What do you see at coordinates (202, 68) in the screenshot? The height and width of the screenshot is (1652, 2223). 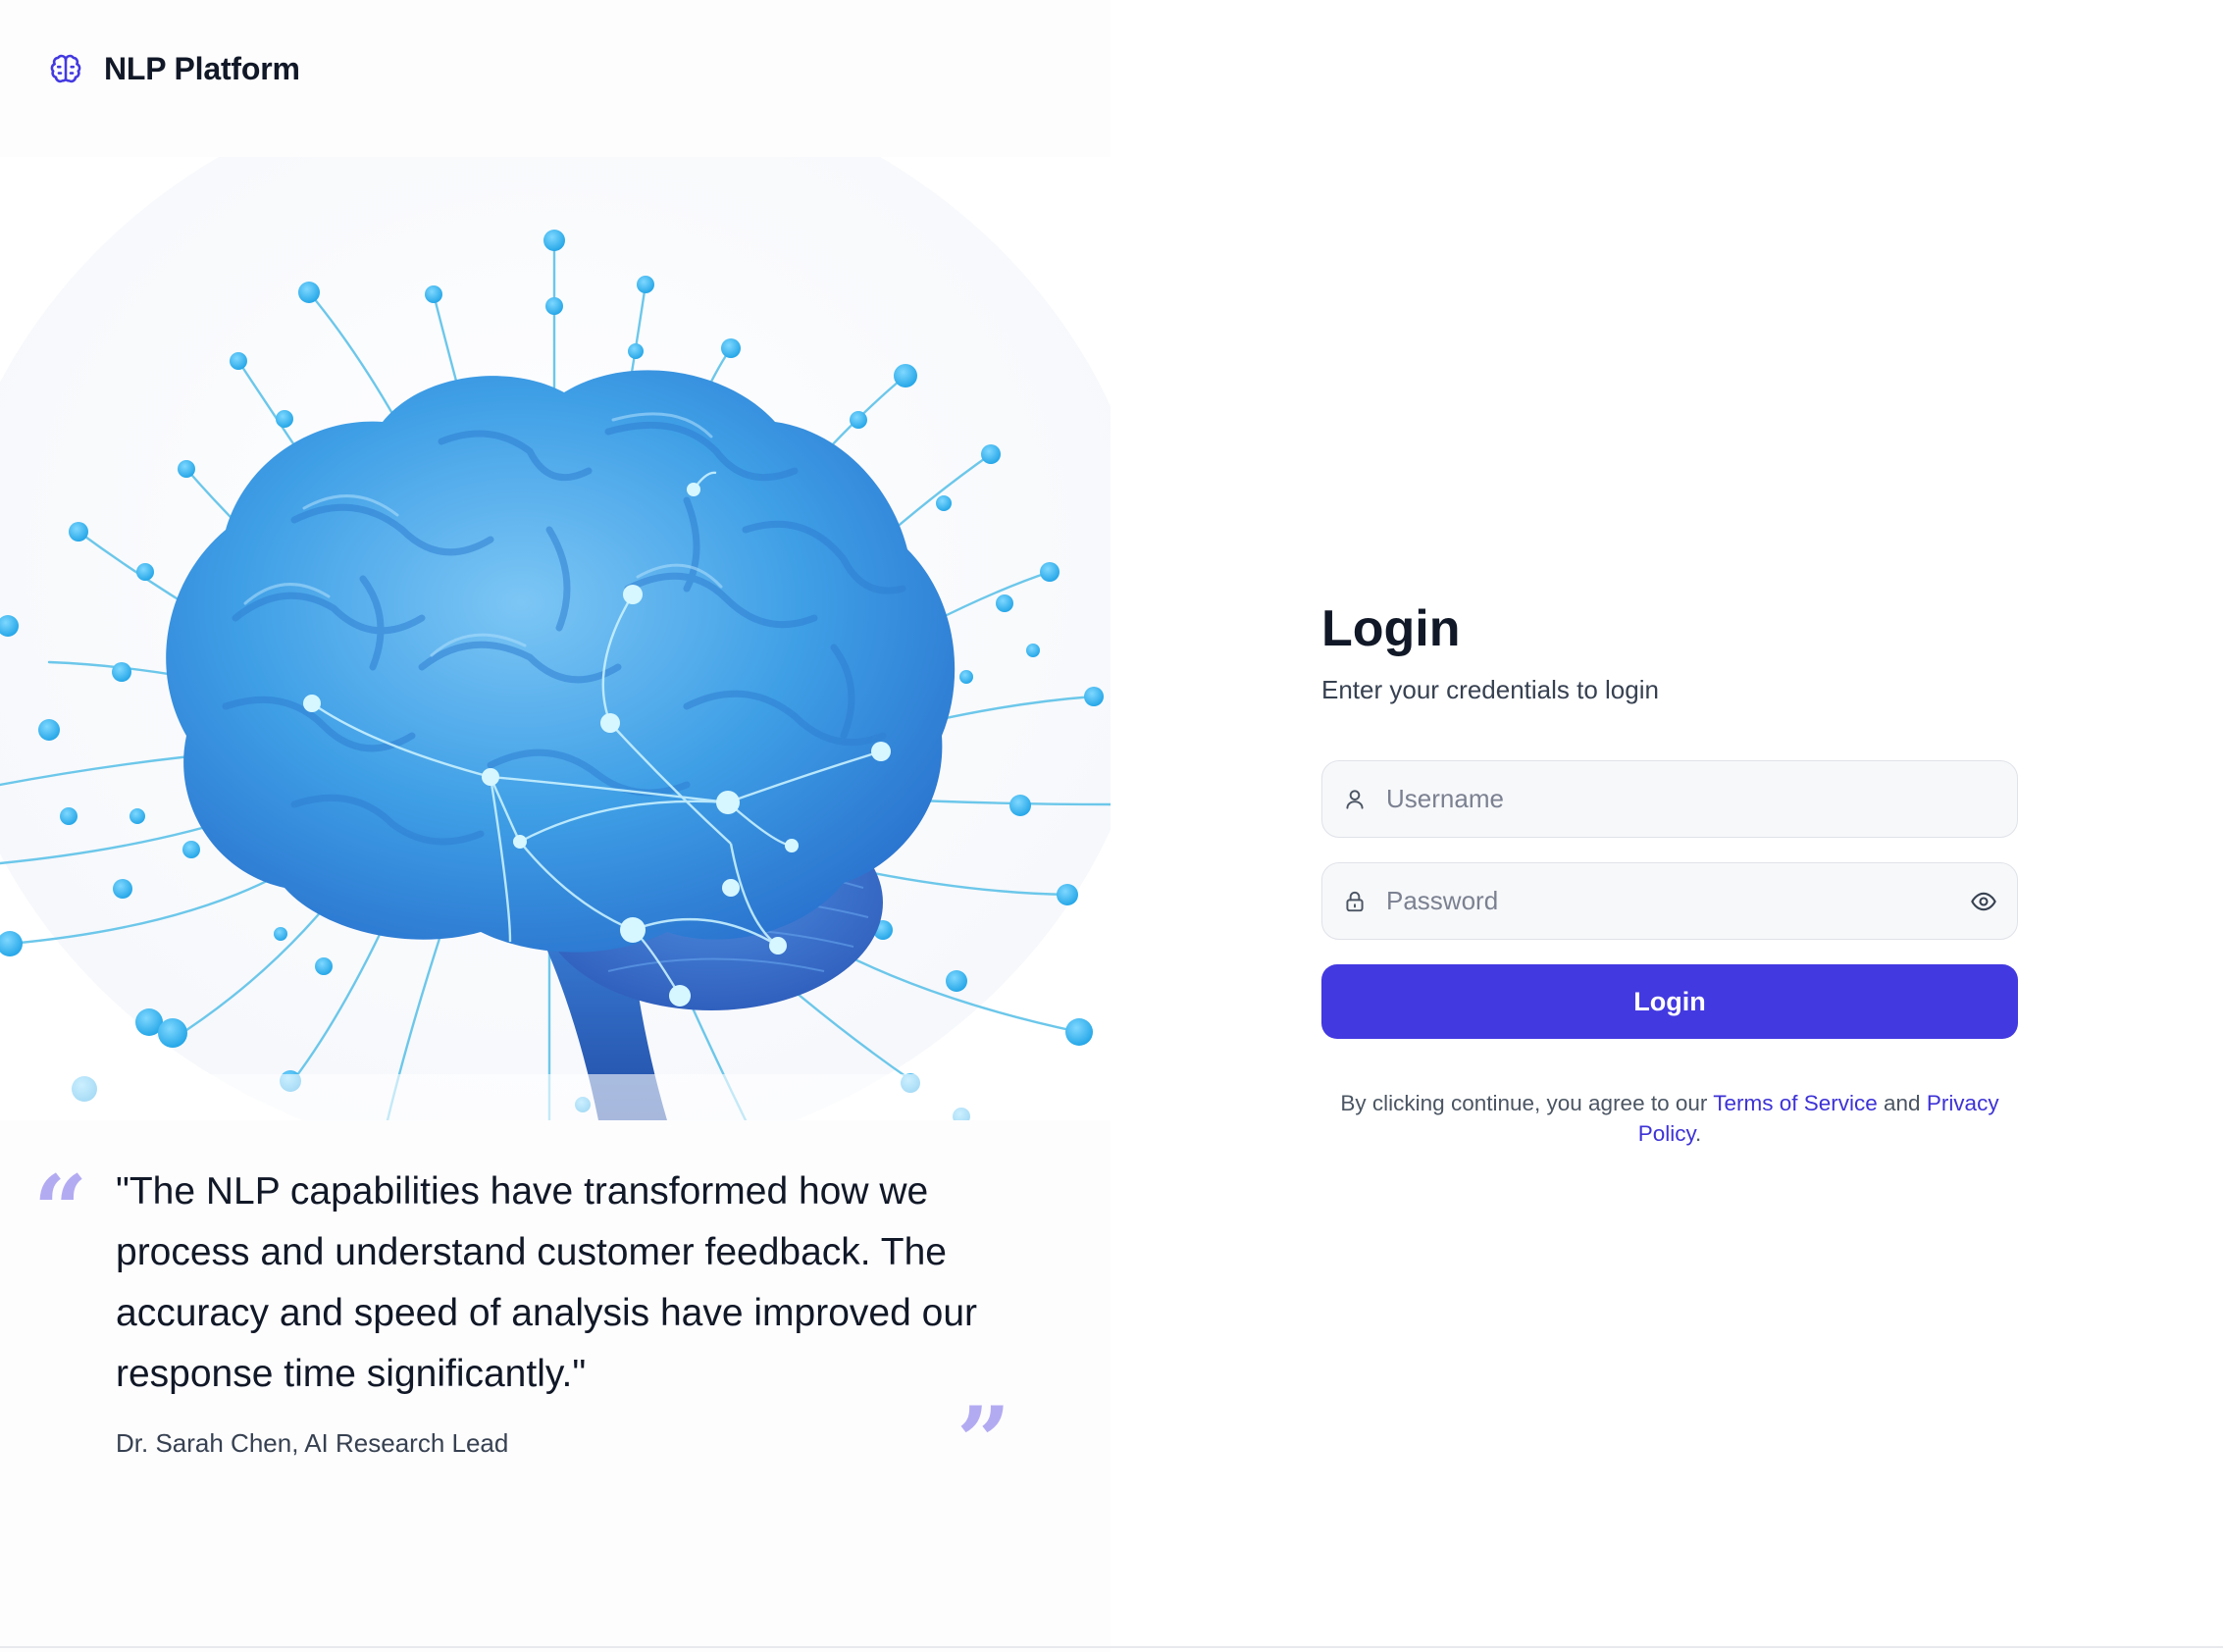 I see `brand-name: NLP Platform` at bounding box center [202, 68].